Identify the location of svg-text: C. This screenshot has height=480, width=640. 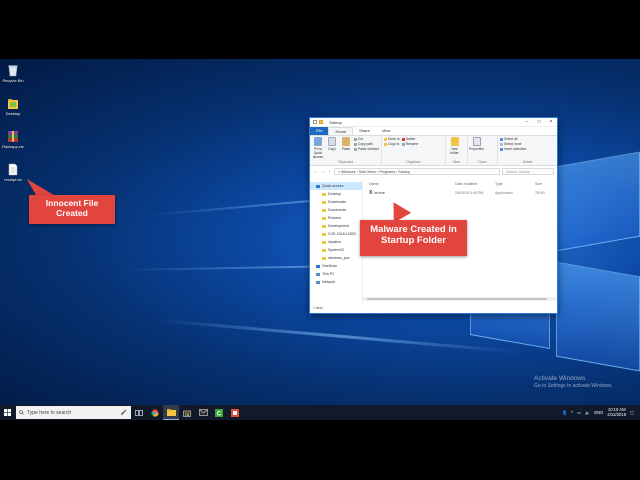
(219, 414).